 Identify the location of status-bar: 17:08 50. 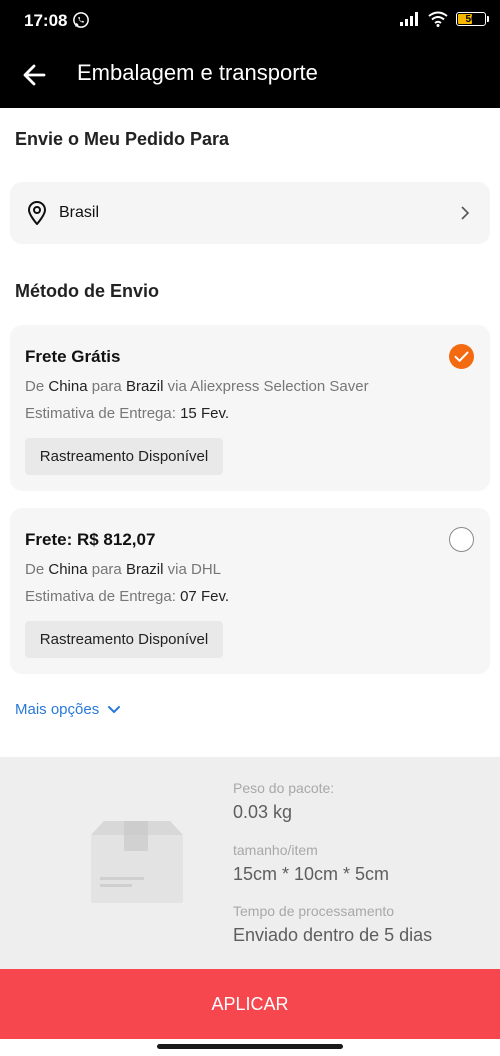
(250, 20).